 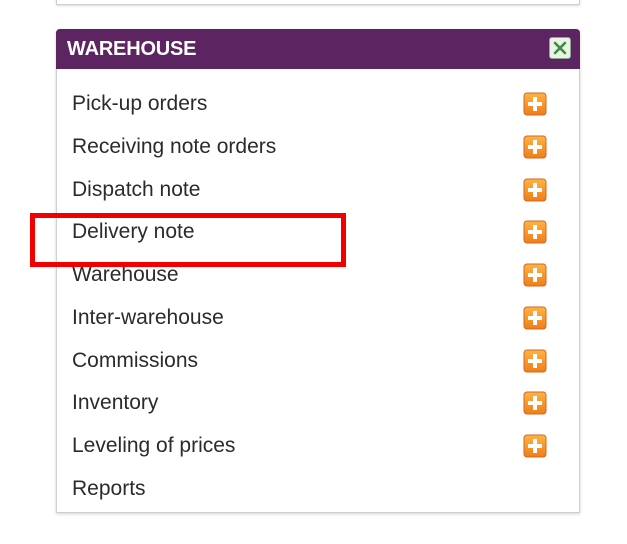 I want to click on menu-item-dispatch-note: Dispatch note, so click(x=312, y=195).